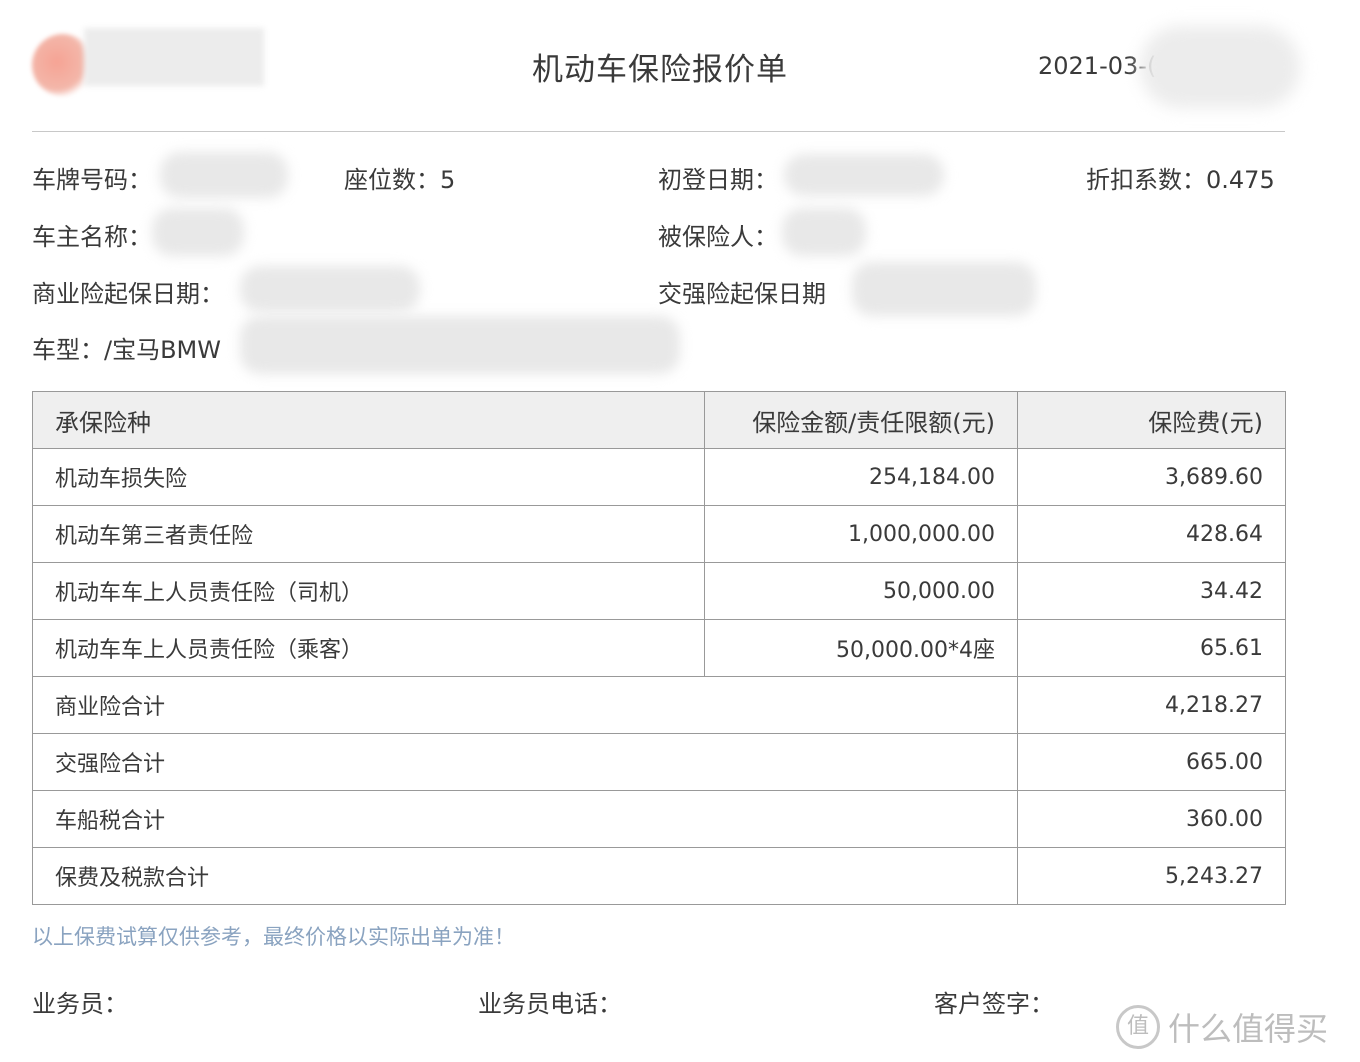 The width and height of the screenshot is (1360, 1062). I want to click on model-label: 车型：, so click(68, 350).